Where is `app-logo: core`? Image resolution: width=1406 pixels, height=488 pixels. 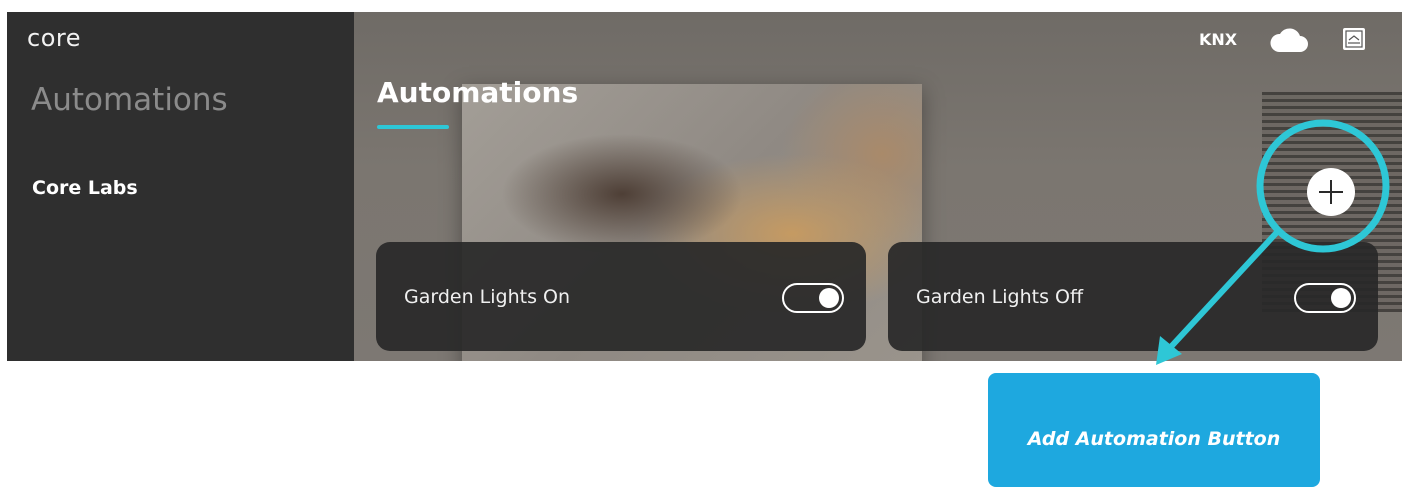 app-logo: core is located at coordinates (54, 38).